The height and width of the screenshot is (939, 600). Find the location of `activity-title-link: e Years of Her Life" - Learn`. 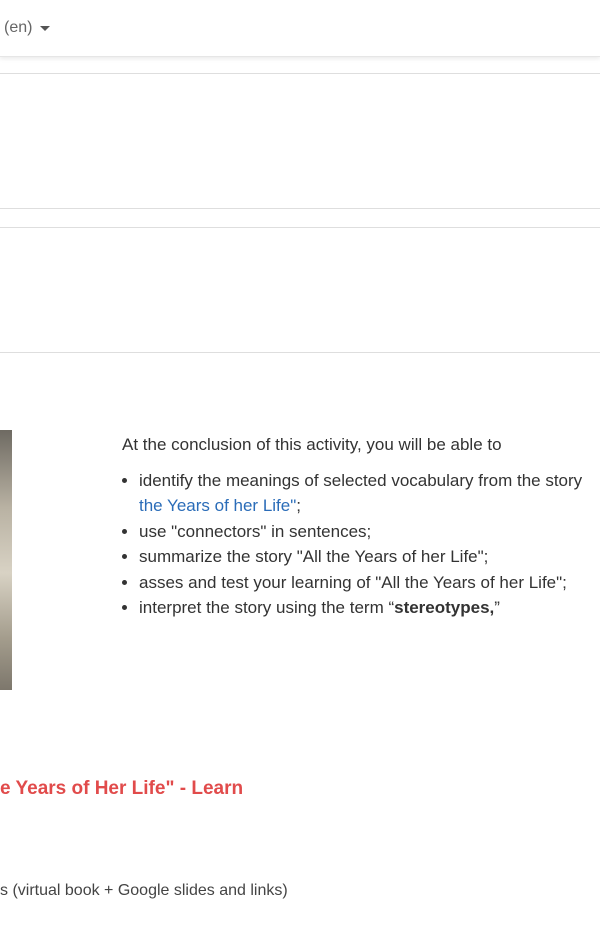

activity-title-link: e Years of Her Life" - Learn is located at coordinates (121, 789).